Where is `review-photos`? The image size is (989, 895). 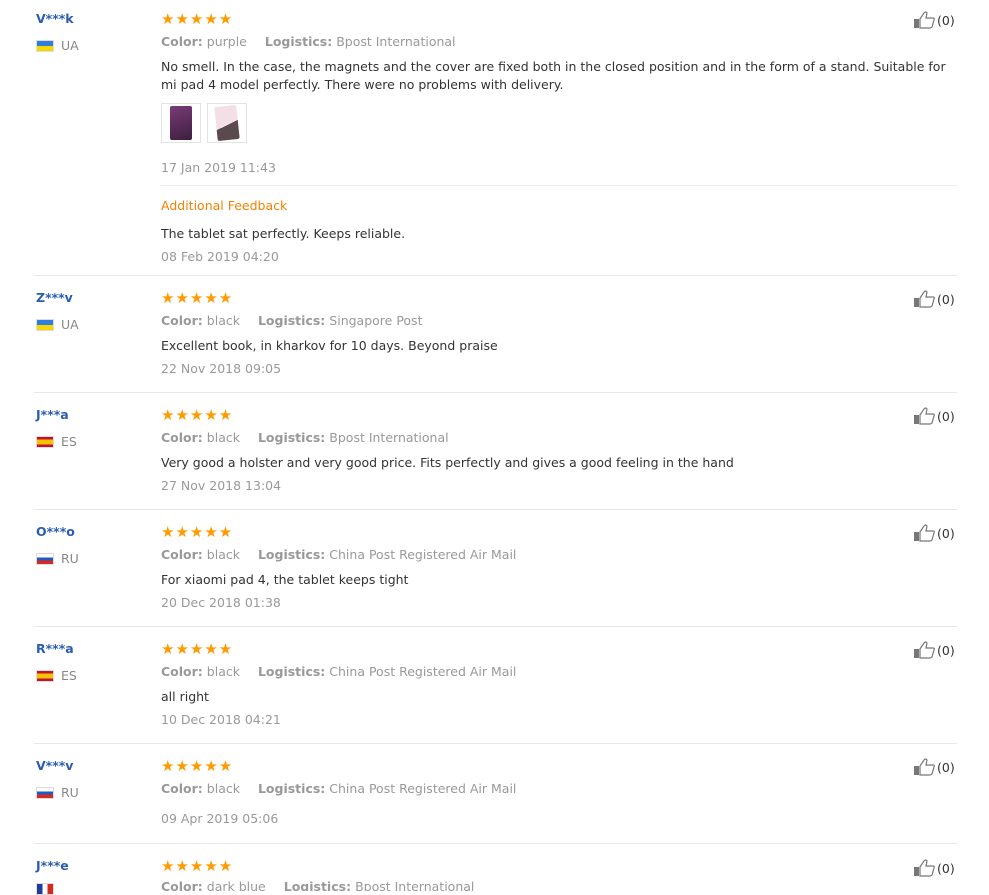
review-photos is located at coordinates (204, 123).